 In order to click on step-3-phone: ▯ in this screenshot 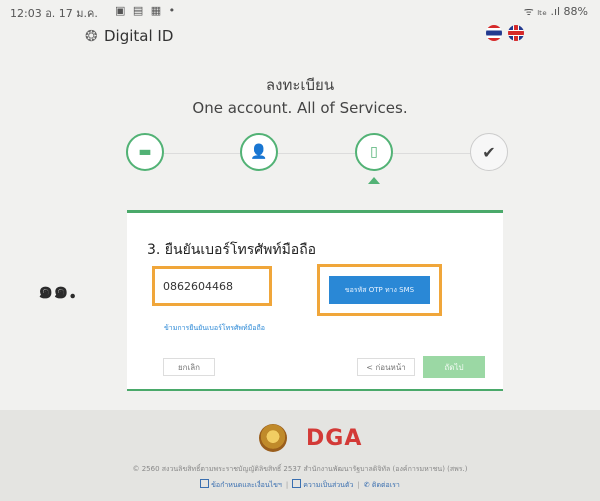, I will do `click(374, 152)`.